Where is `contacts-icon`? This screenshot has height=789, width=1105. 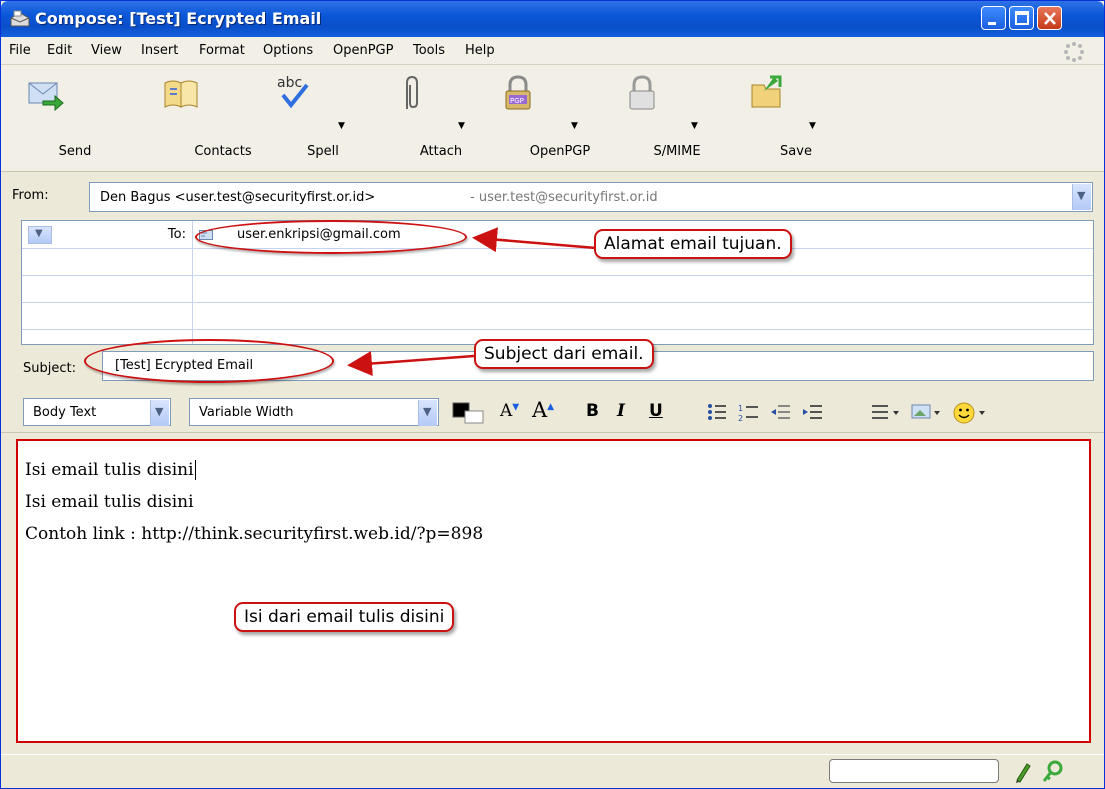 contacts-icon is located at coordinates (181, 94).